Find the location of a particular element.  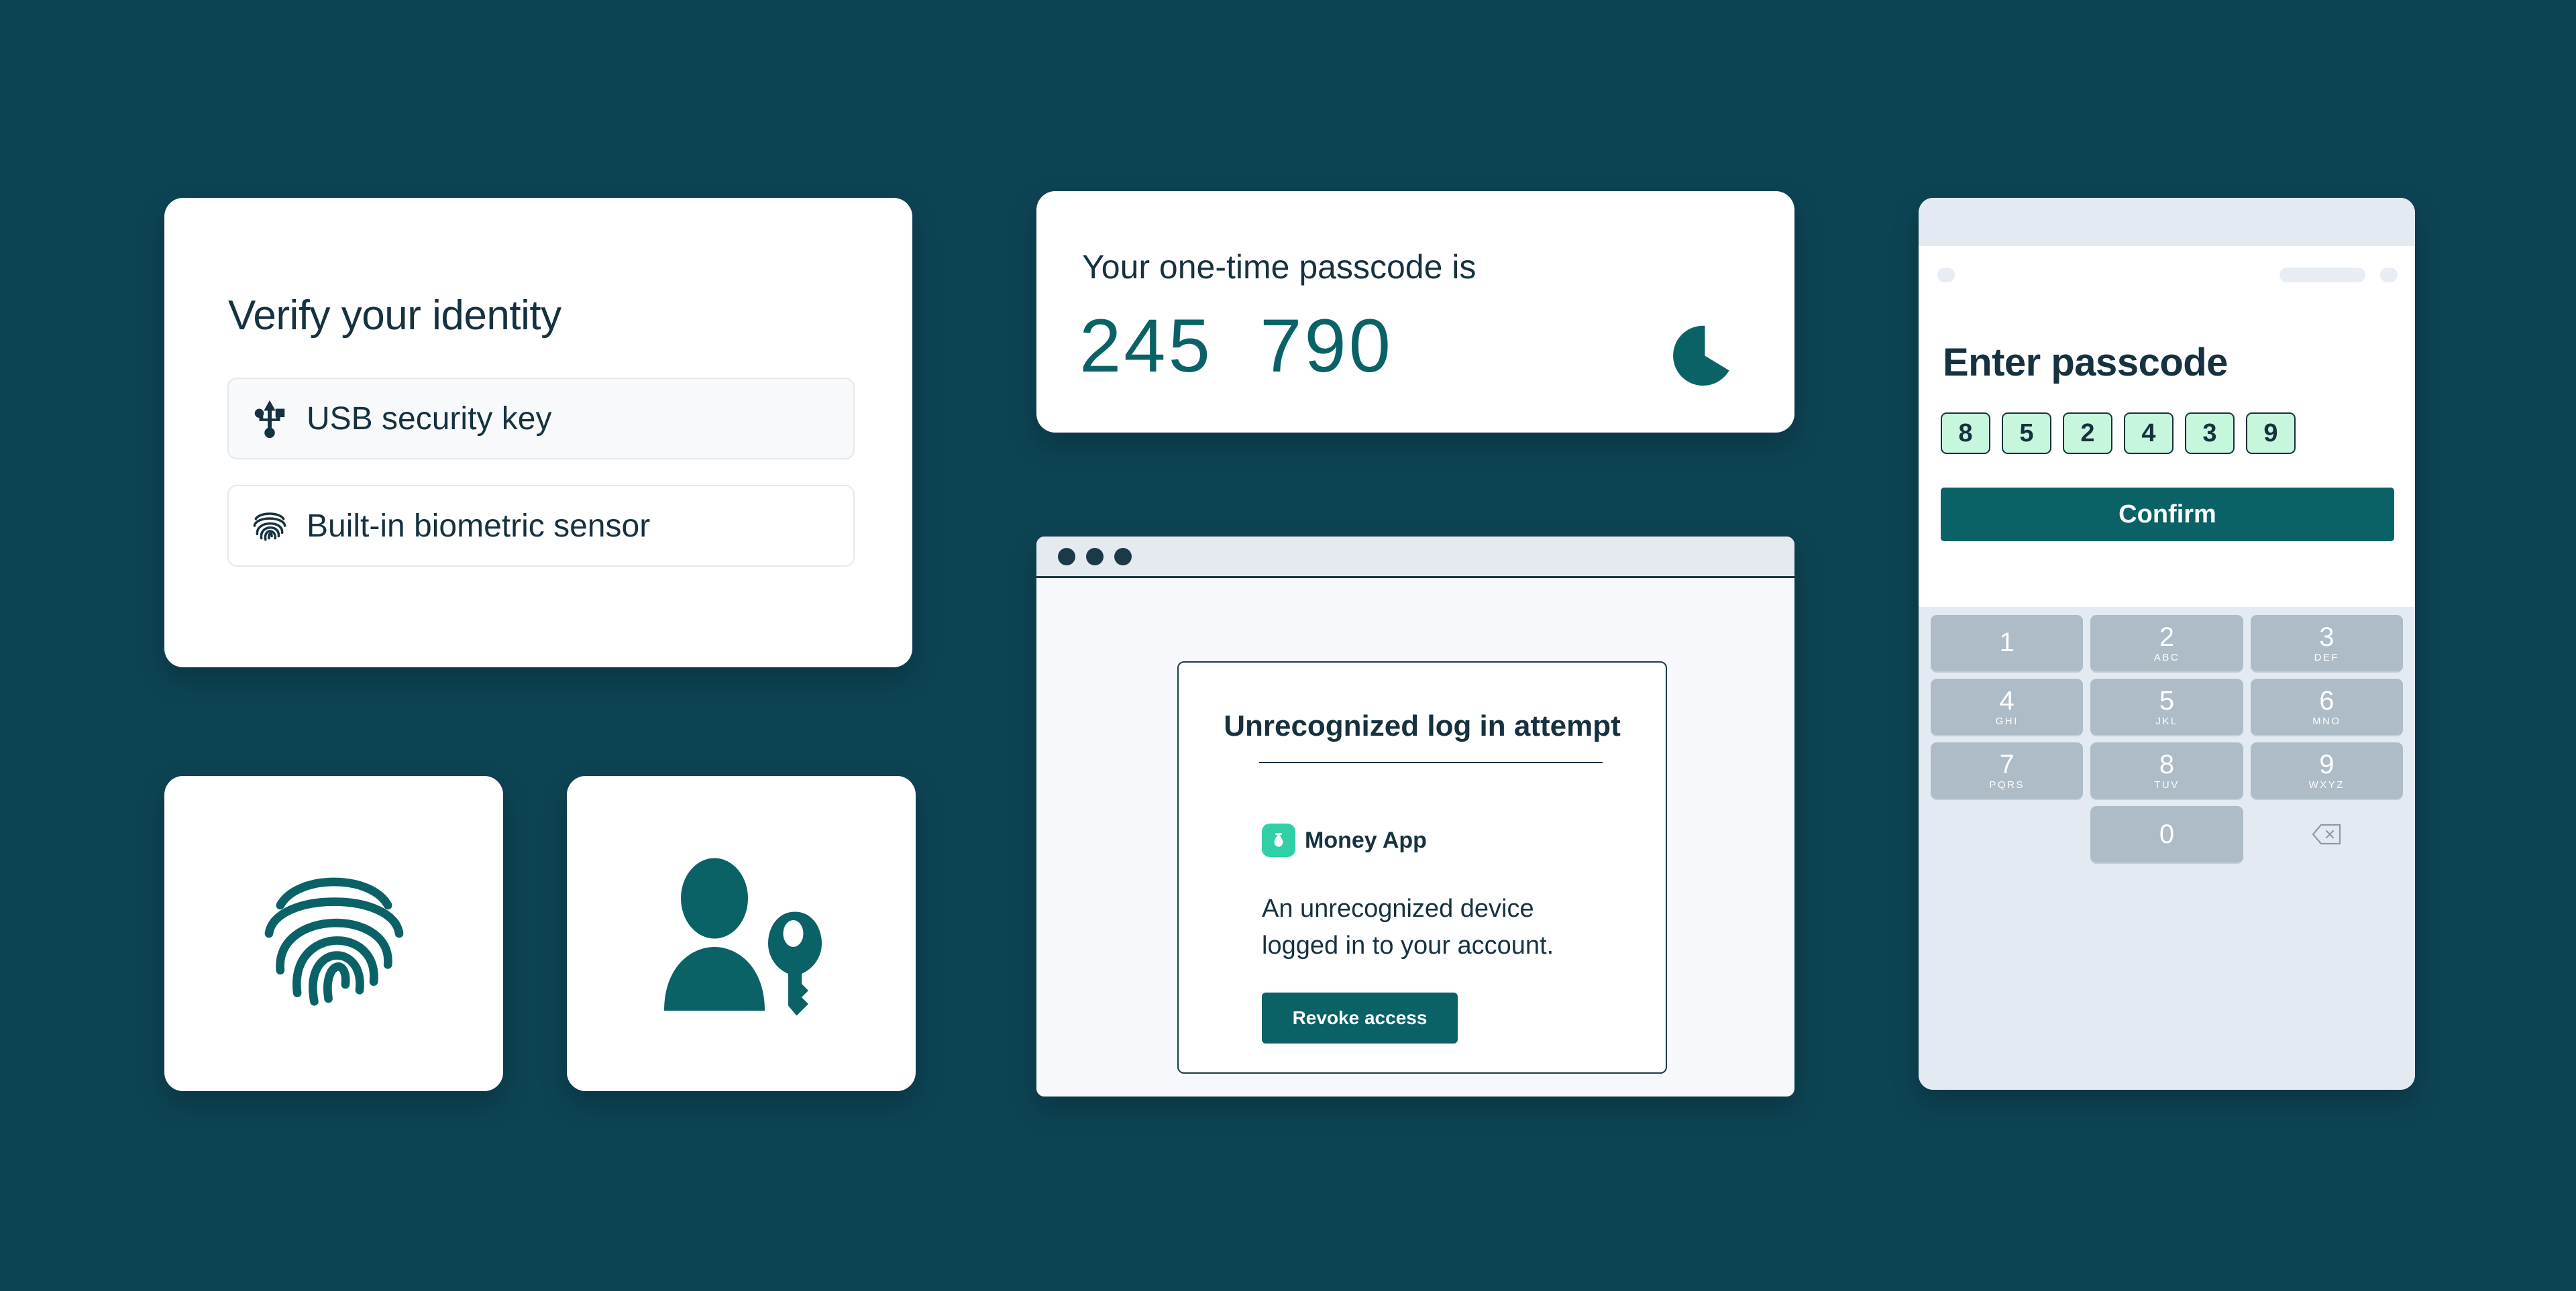

keypad-key-9: 9 WXYZ is located at coordinates (2326, 770).